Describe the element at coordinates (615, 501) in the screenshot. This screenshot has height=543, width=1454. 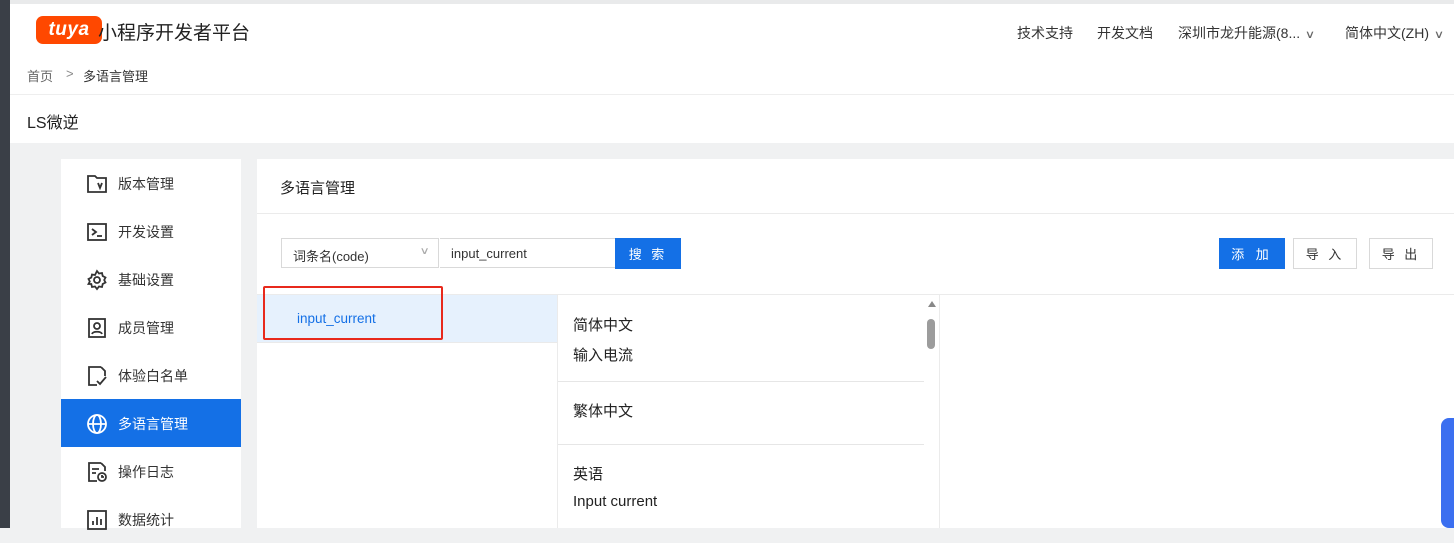
I see `translation-text: Input current` at that location.